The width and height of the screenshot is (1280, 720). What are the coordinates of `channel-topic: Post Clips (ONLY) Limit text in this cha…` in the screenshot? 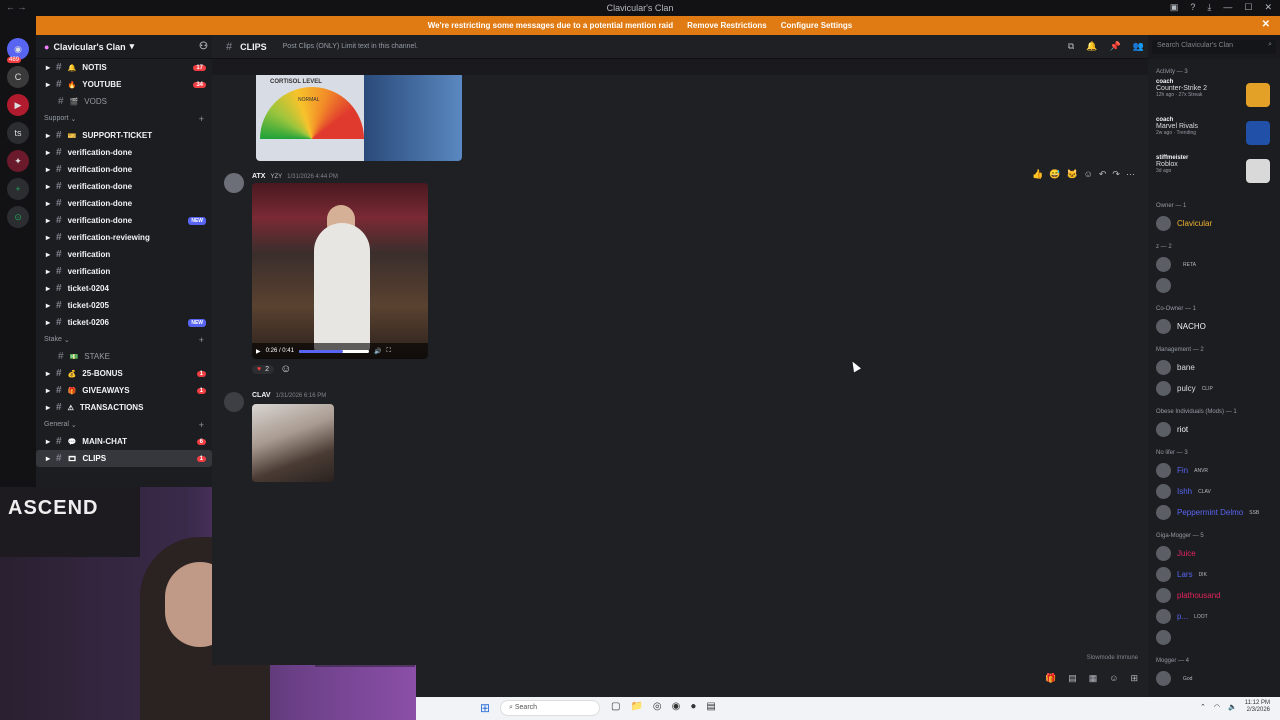 It's located at (350, 46).